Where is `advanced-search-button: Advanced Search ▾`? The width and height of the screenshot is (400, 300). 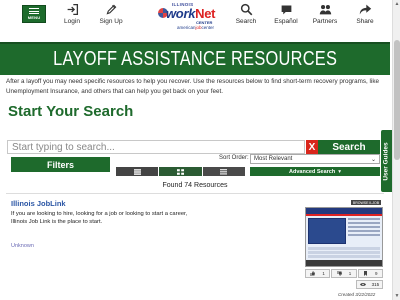 advanced-search-button: Advanced Search ▾ is located at coordinates (315, 171).